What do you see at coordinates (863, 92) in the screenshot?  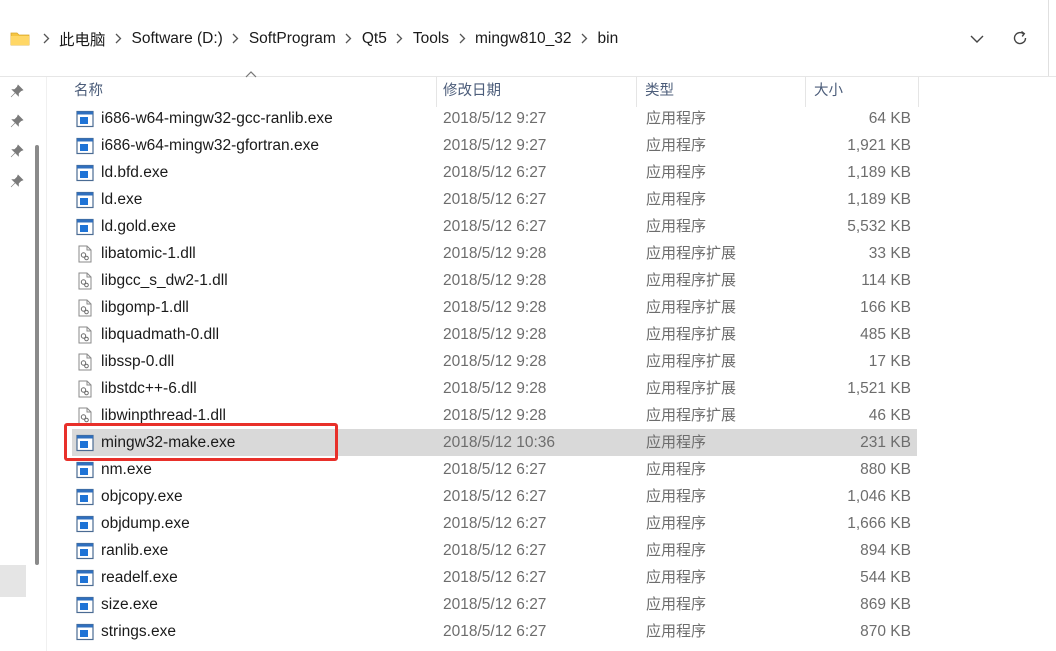 I see `column-header-size: 大小` at bounding box center [863, 92].